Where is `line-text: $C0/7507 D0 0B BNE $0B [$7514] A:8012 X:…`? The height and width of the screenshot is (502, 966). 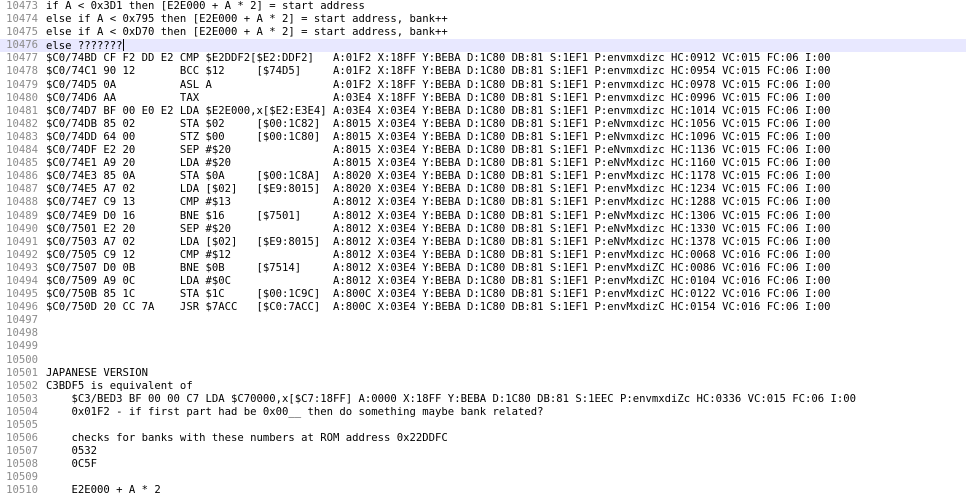
line-text: $C0/7507 D0 0B BNE $0B [$7514] A:8012 X:… is located at coordinates (438, 268).